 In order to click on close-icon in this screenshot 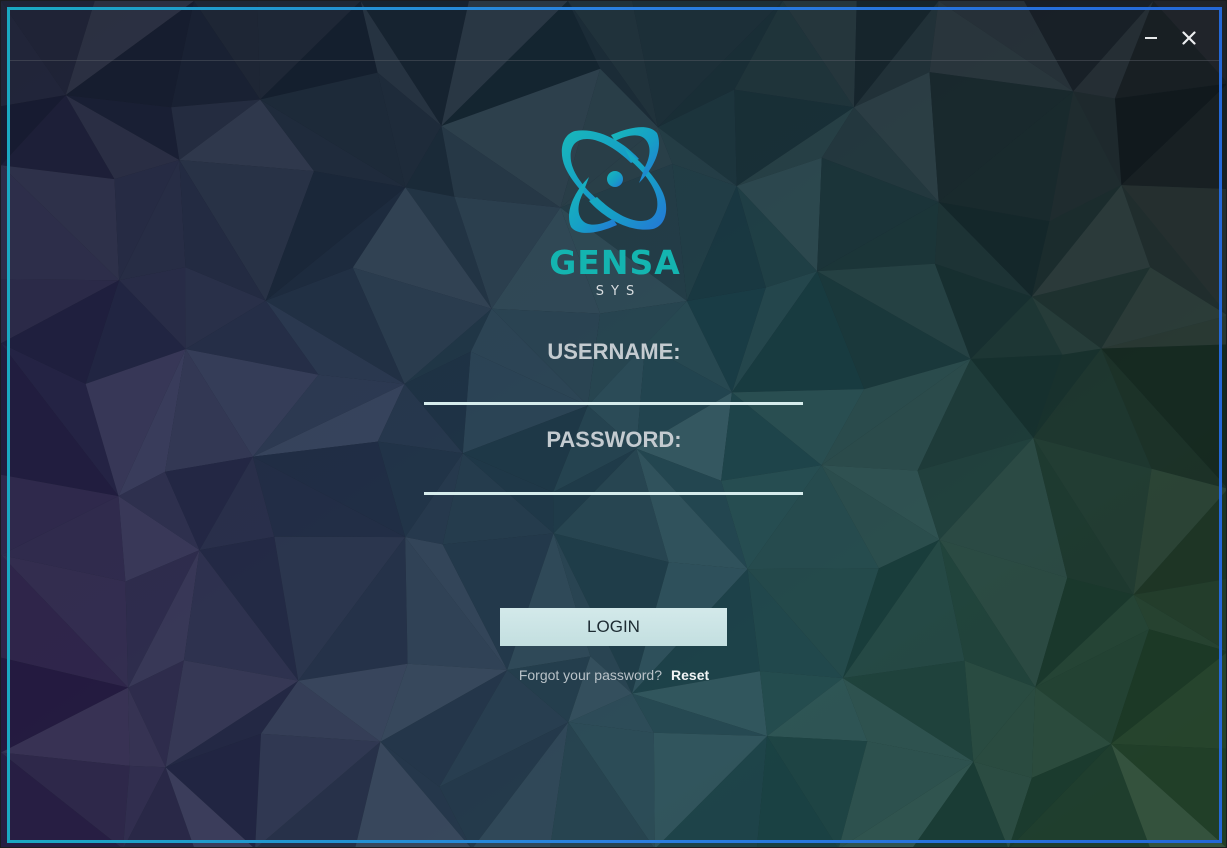, I will do `click(1189, 38)`.